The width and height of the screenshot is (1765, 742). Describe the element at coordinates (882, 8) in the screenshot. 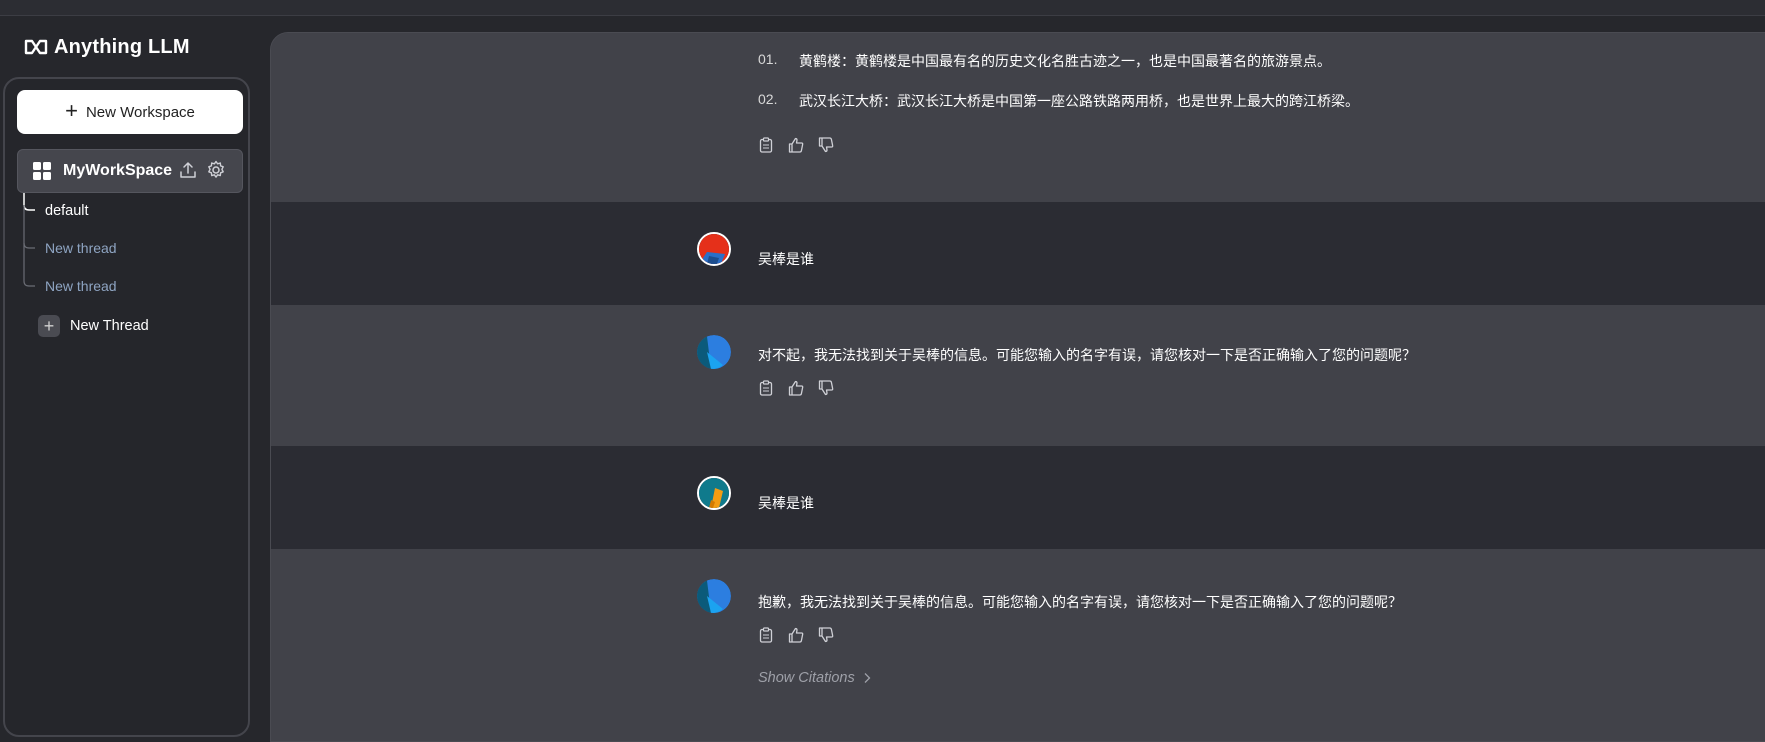

I see `window-top-bar` at that location.